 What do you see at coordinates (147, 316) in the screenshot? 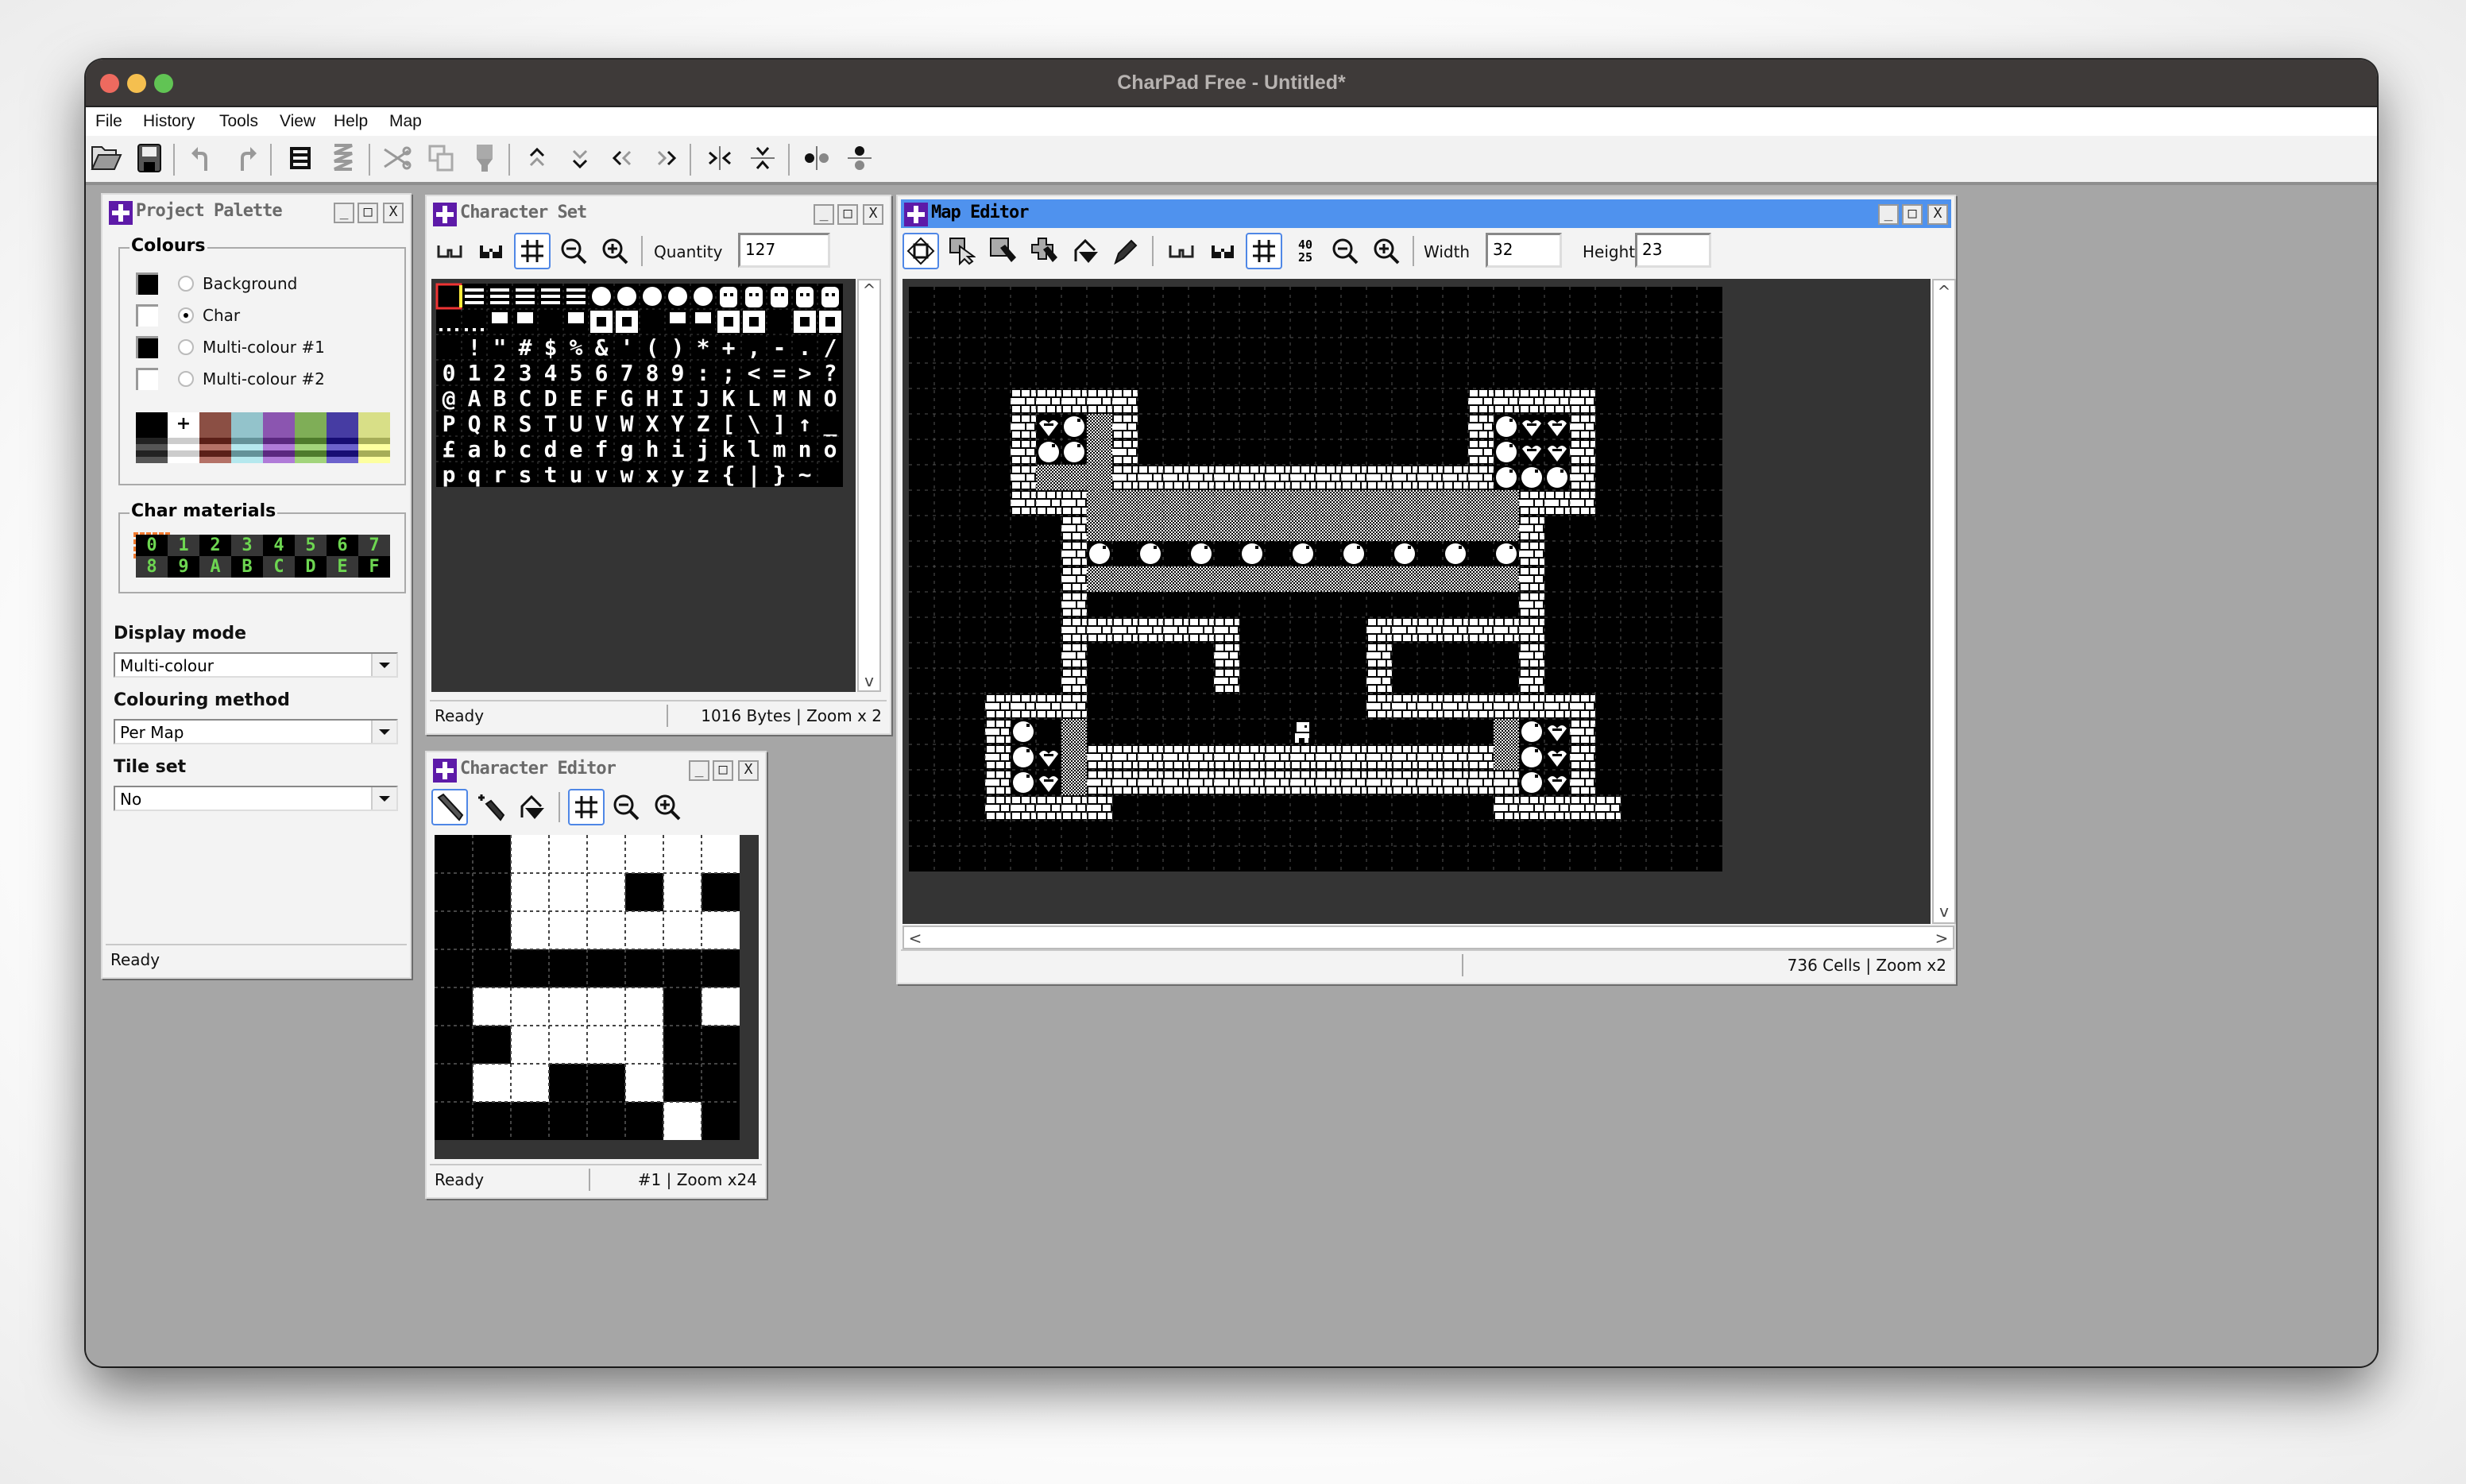
I see `char-swatch` at bounding box center [147, 316].